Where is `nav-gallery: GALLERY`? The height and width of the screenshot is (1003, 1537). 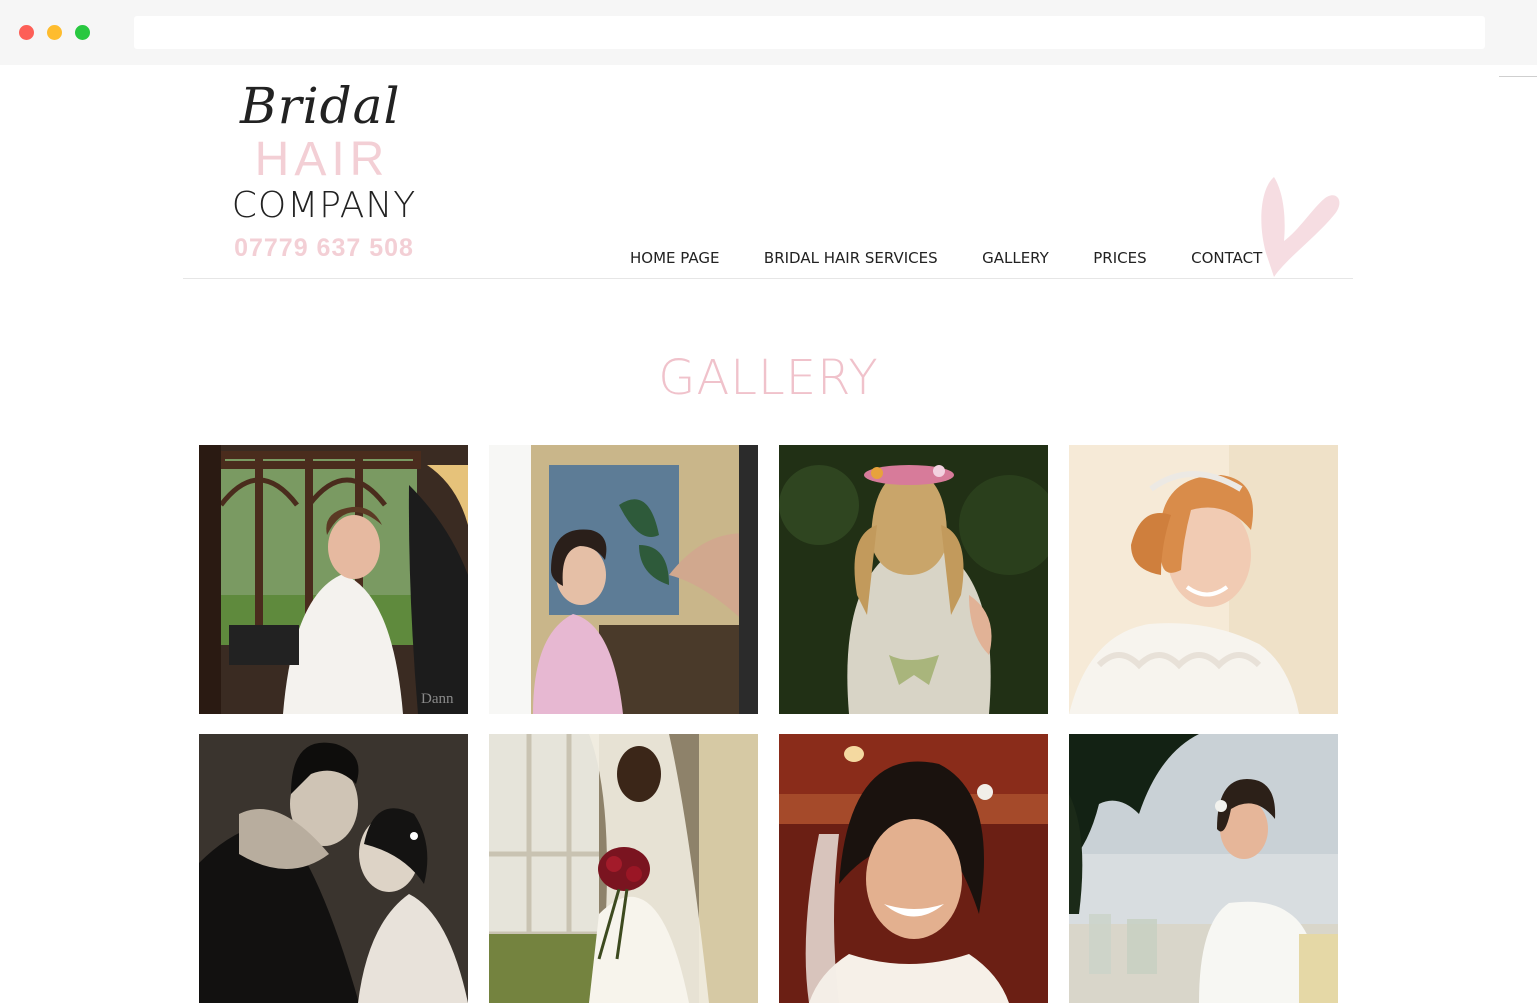 nav-gallery: GALLERY is located at coordinates (1015, 258).